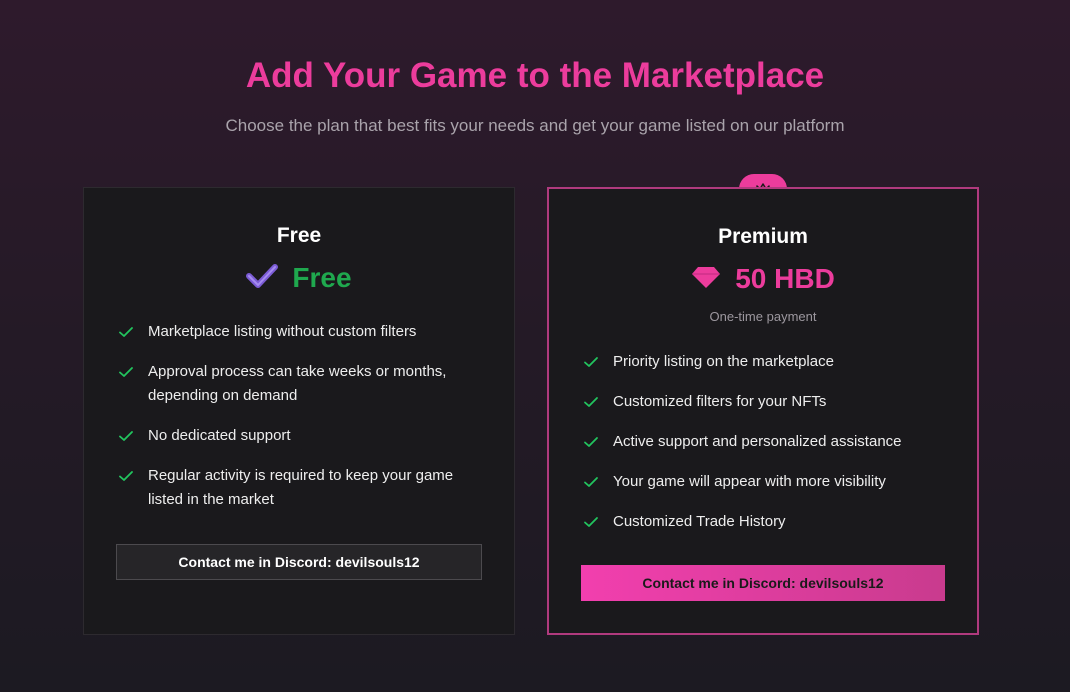 This screenshot has height=692, width=1070. I want to click on page-title: Add Your Game to the Marketplace, so click(535, 75).